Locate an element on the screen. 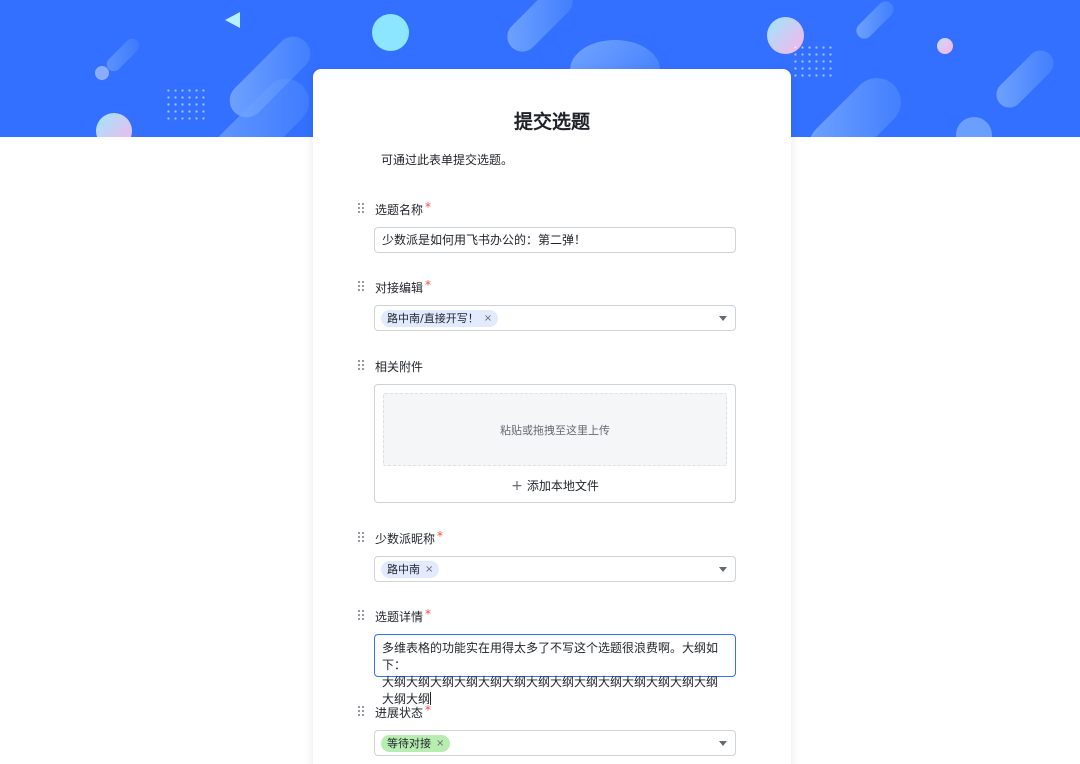 The width and height of the screenshot is (1080, 764). field-status: 进展状态 * 等待对接 × is located at coordinates (552, 729).